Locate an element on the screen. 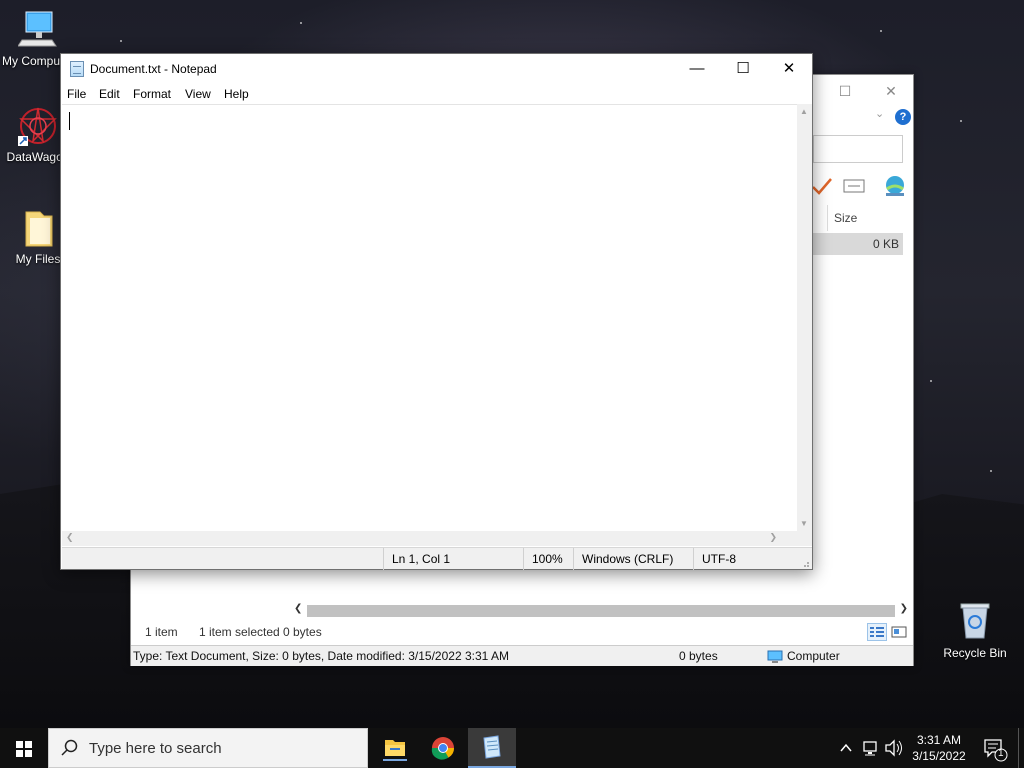 The image size is (1024, 768). volume-icon is located at coordinates (893, 748).